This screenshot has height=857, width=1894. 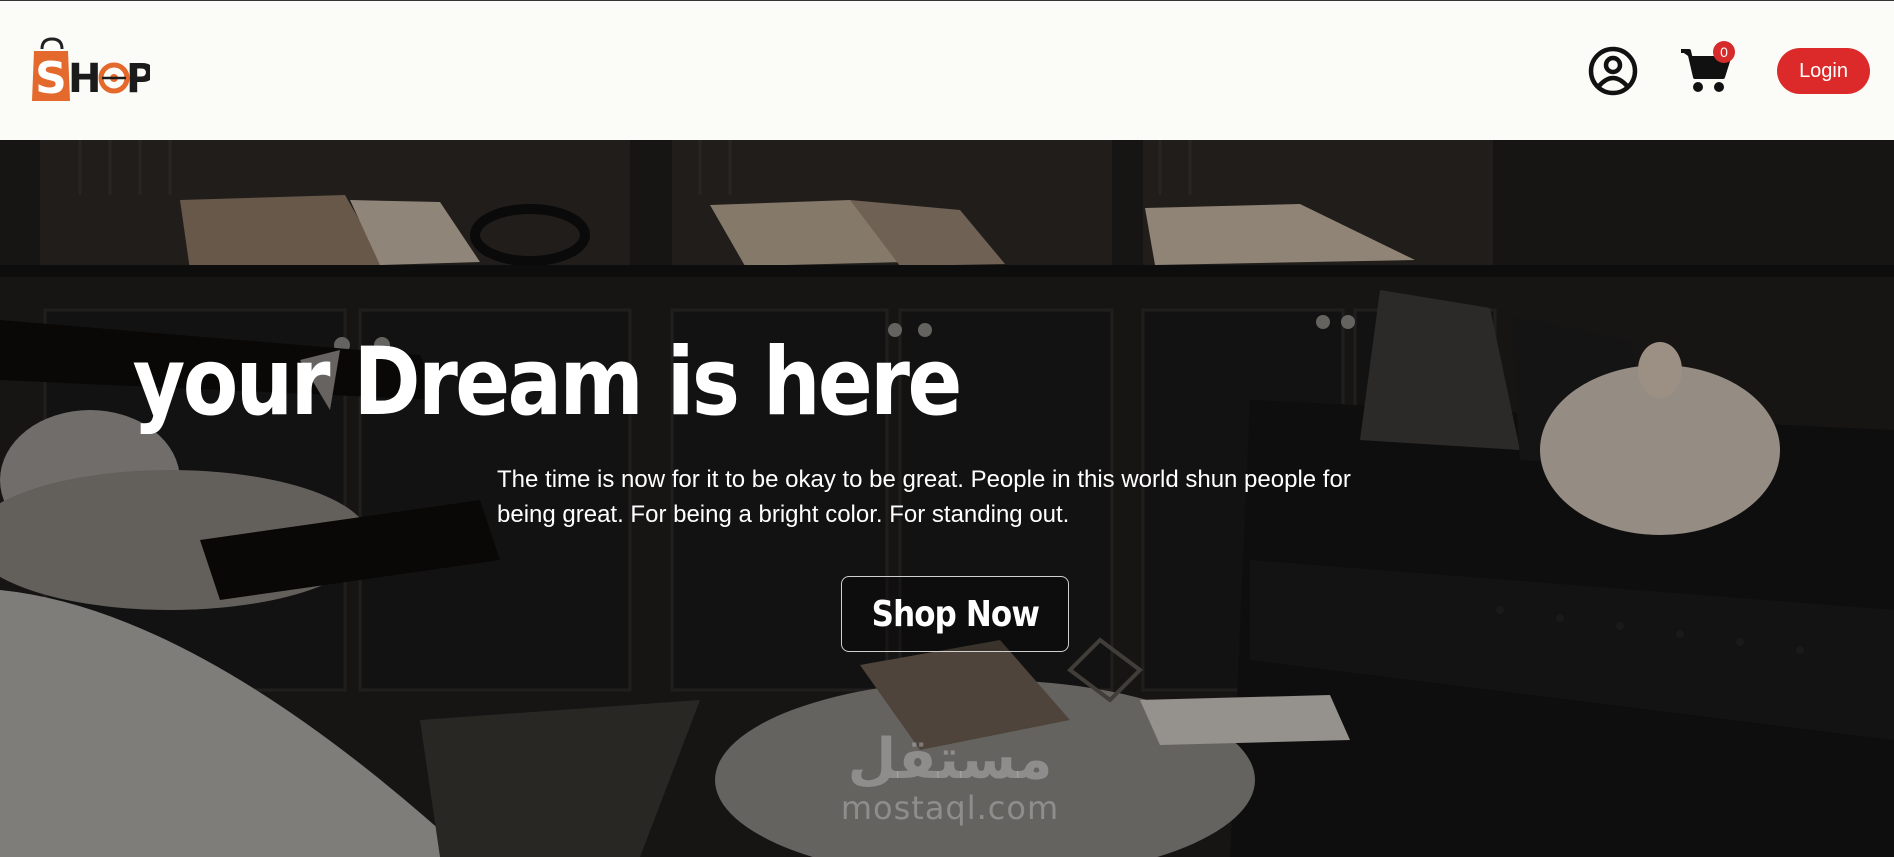 I want to click on cart-button: 0, so click(x=1707, y=69).